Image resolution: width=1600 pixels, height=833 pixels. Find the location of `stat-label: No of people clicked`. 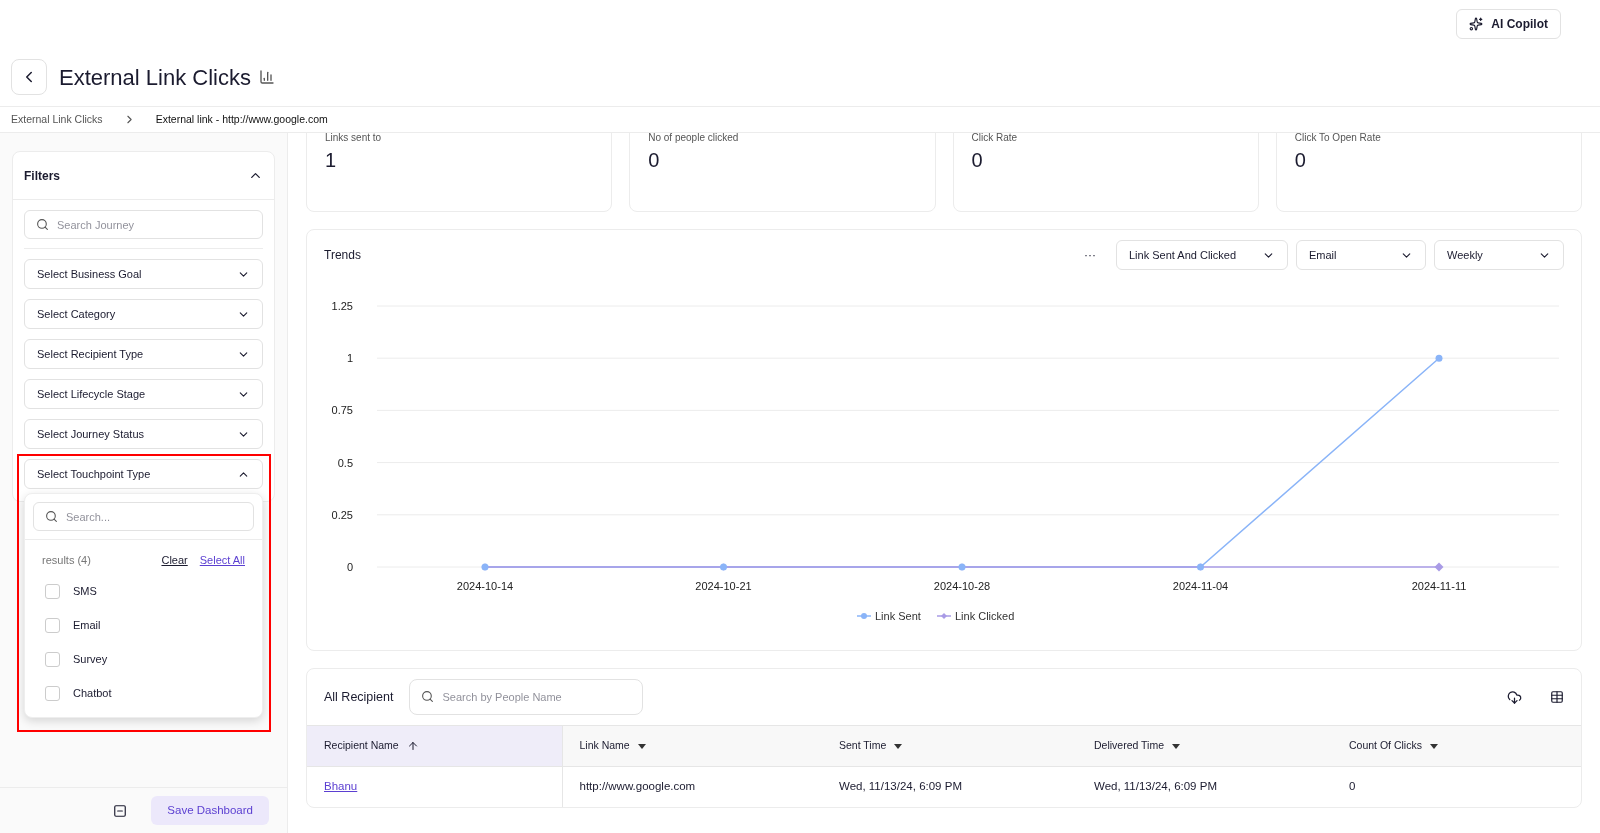

stat-label: No of people clicked is located at coordinates (694, 139).